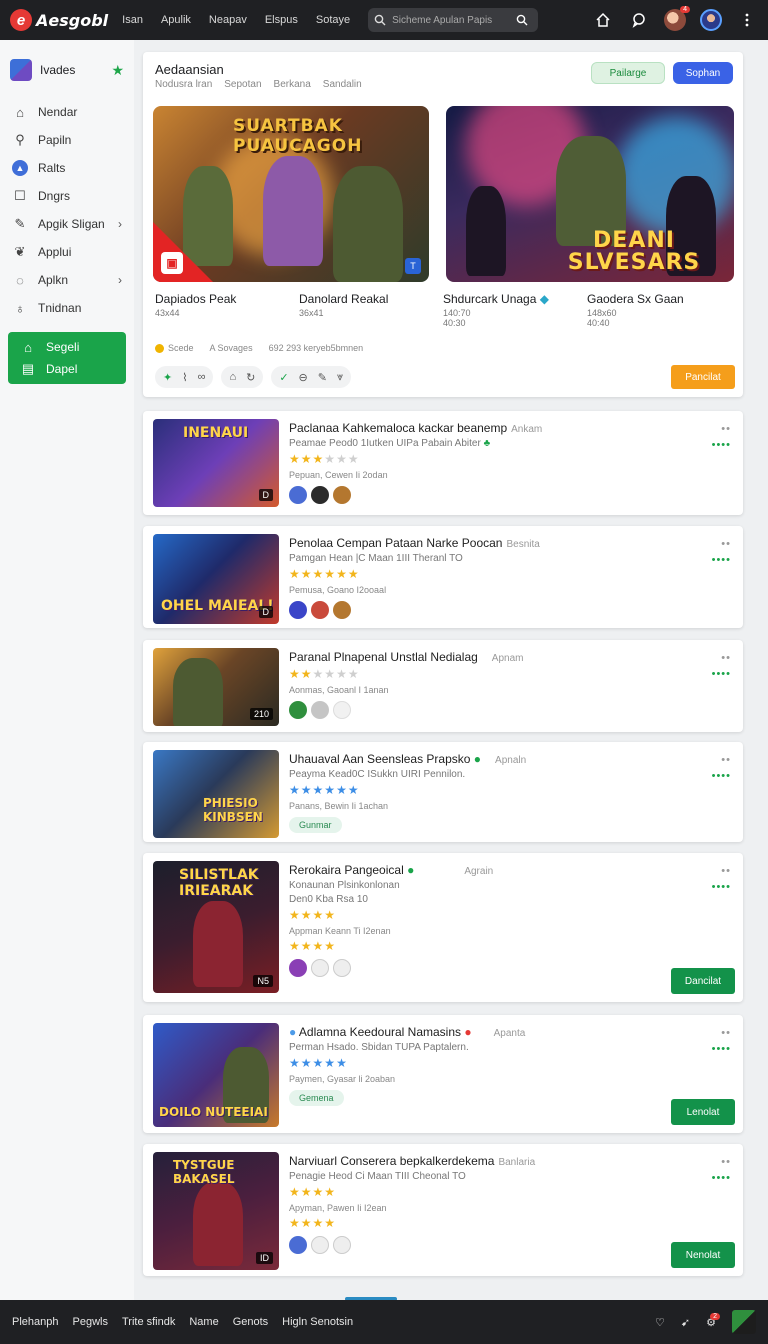 This screenshot has width=768, height=1344. What do you see at coordinates (250, 1322) in the screenshot?
I see `bottom-link: Genots` at bounding box center [250, 1322].